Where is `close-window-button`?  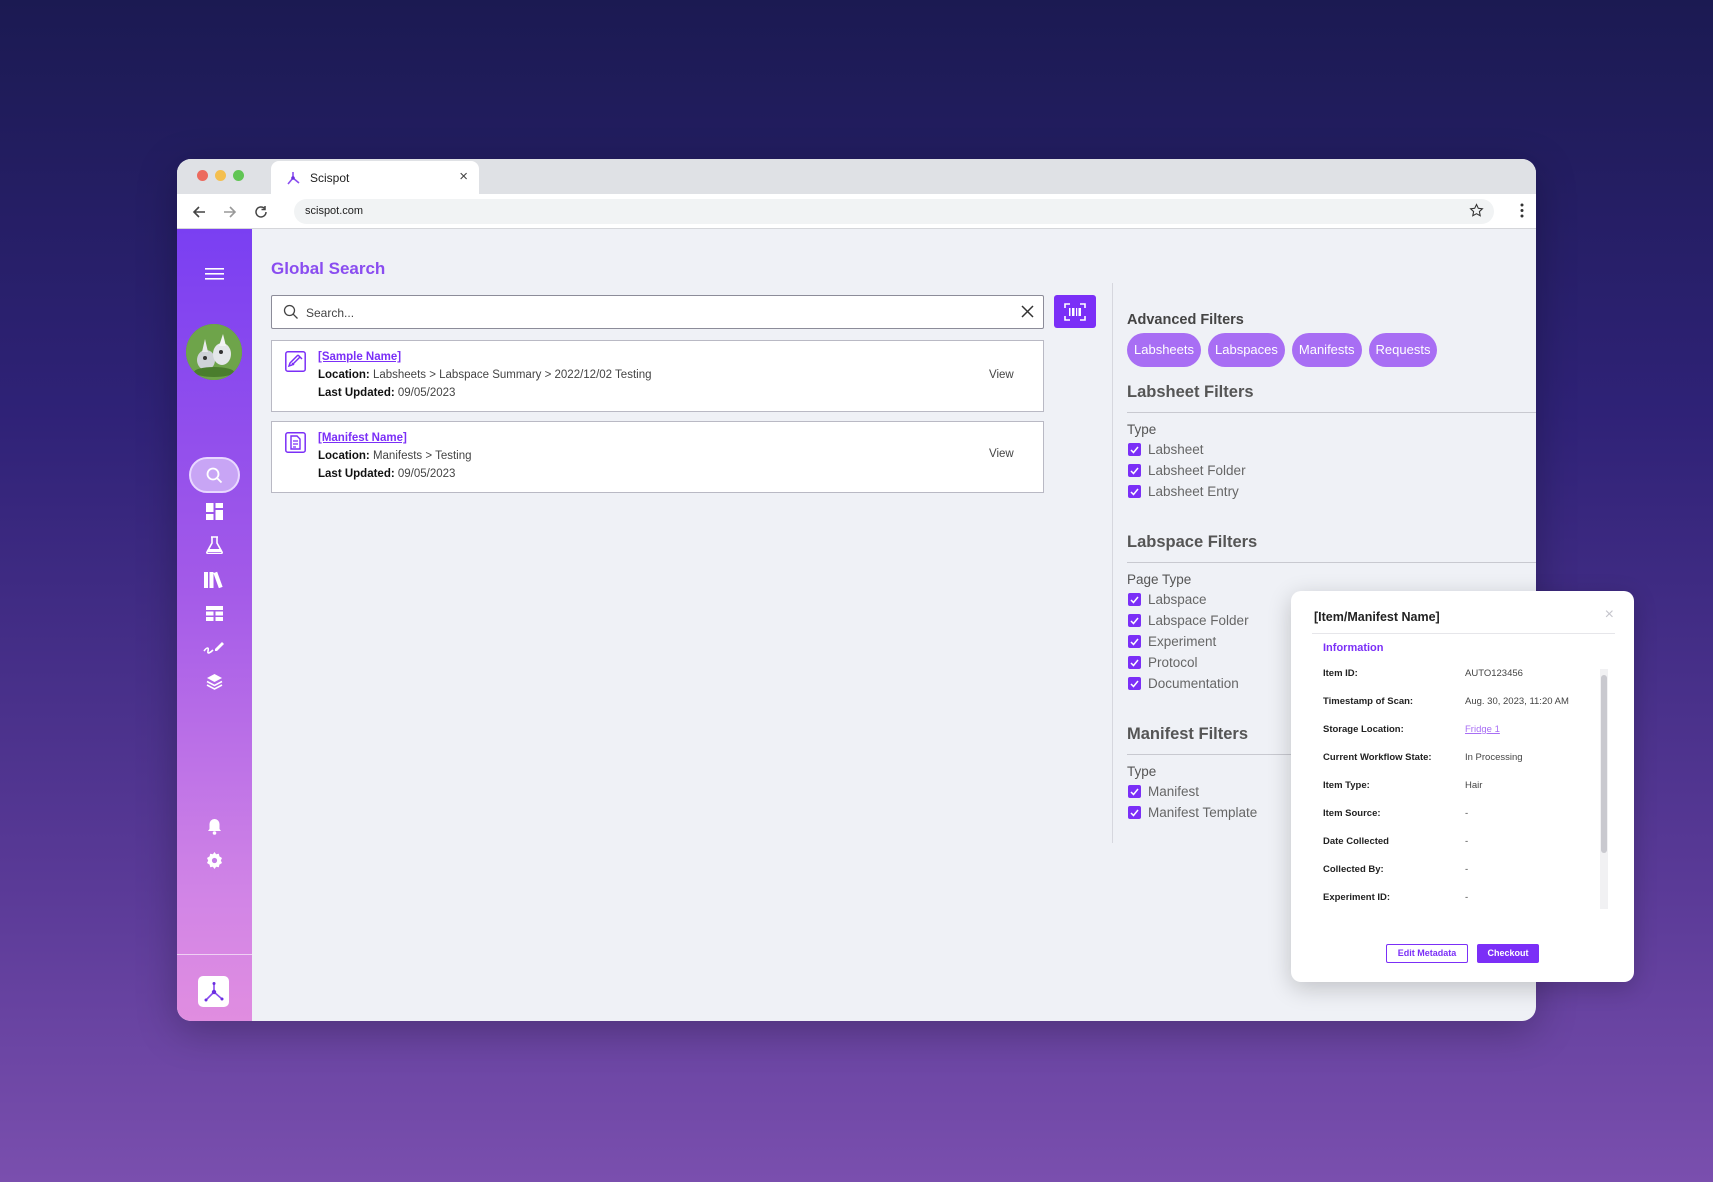 close-window-button is located at coordinates (202, 175).